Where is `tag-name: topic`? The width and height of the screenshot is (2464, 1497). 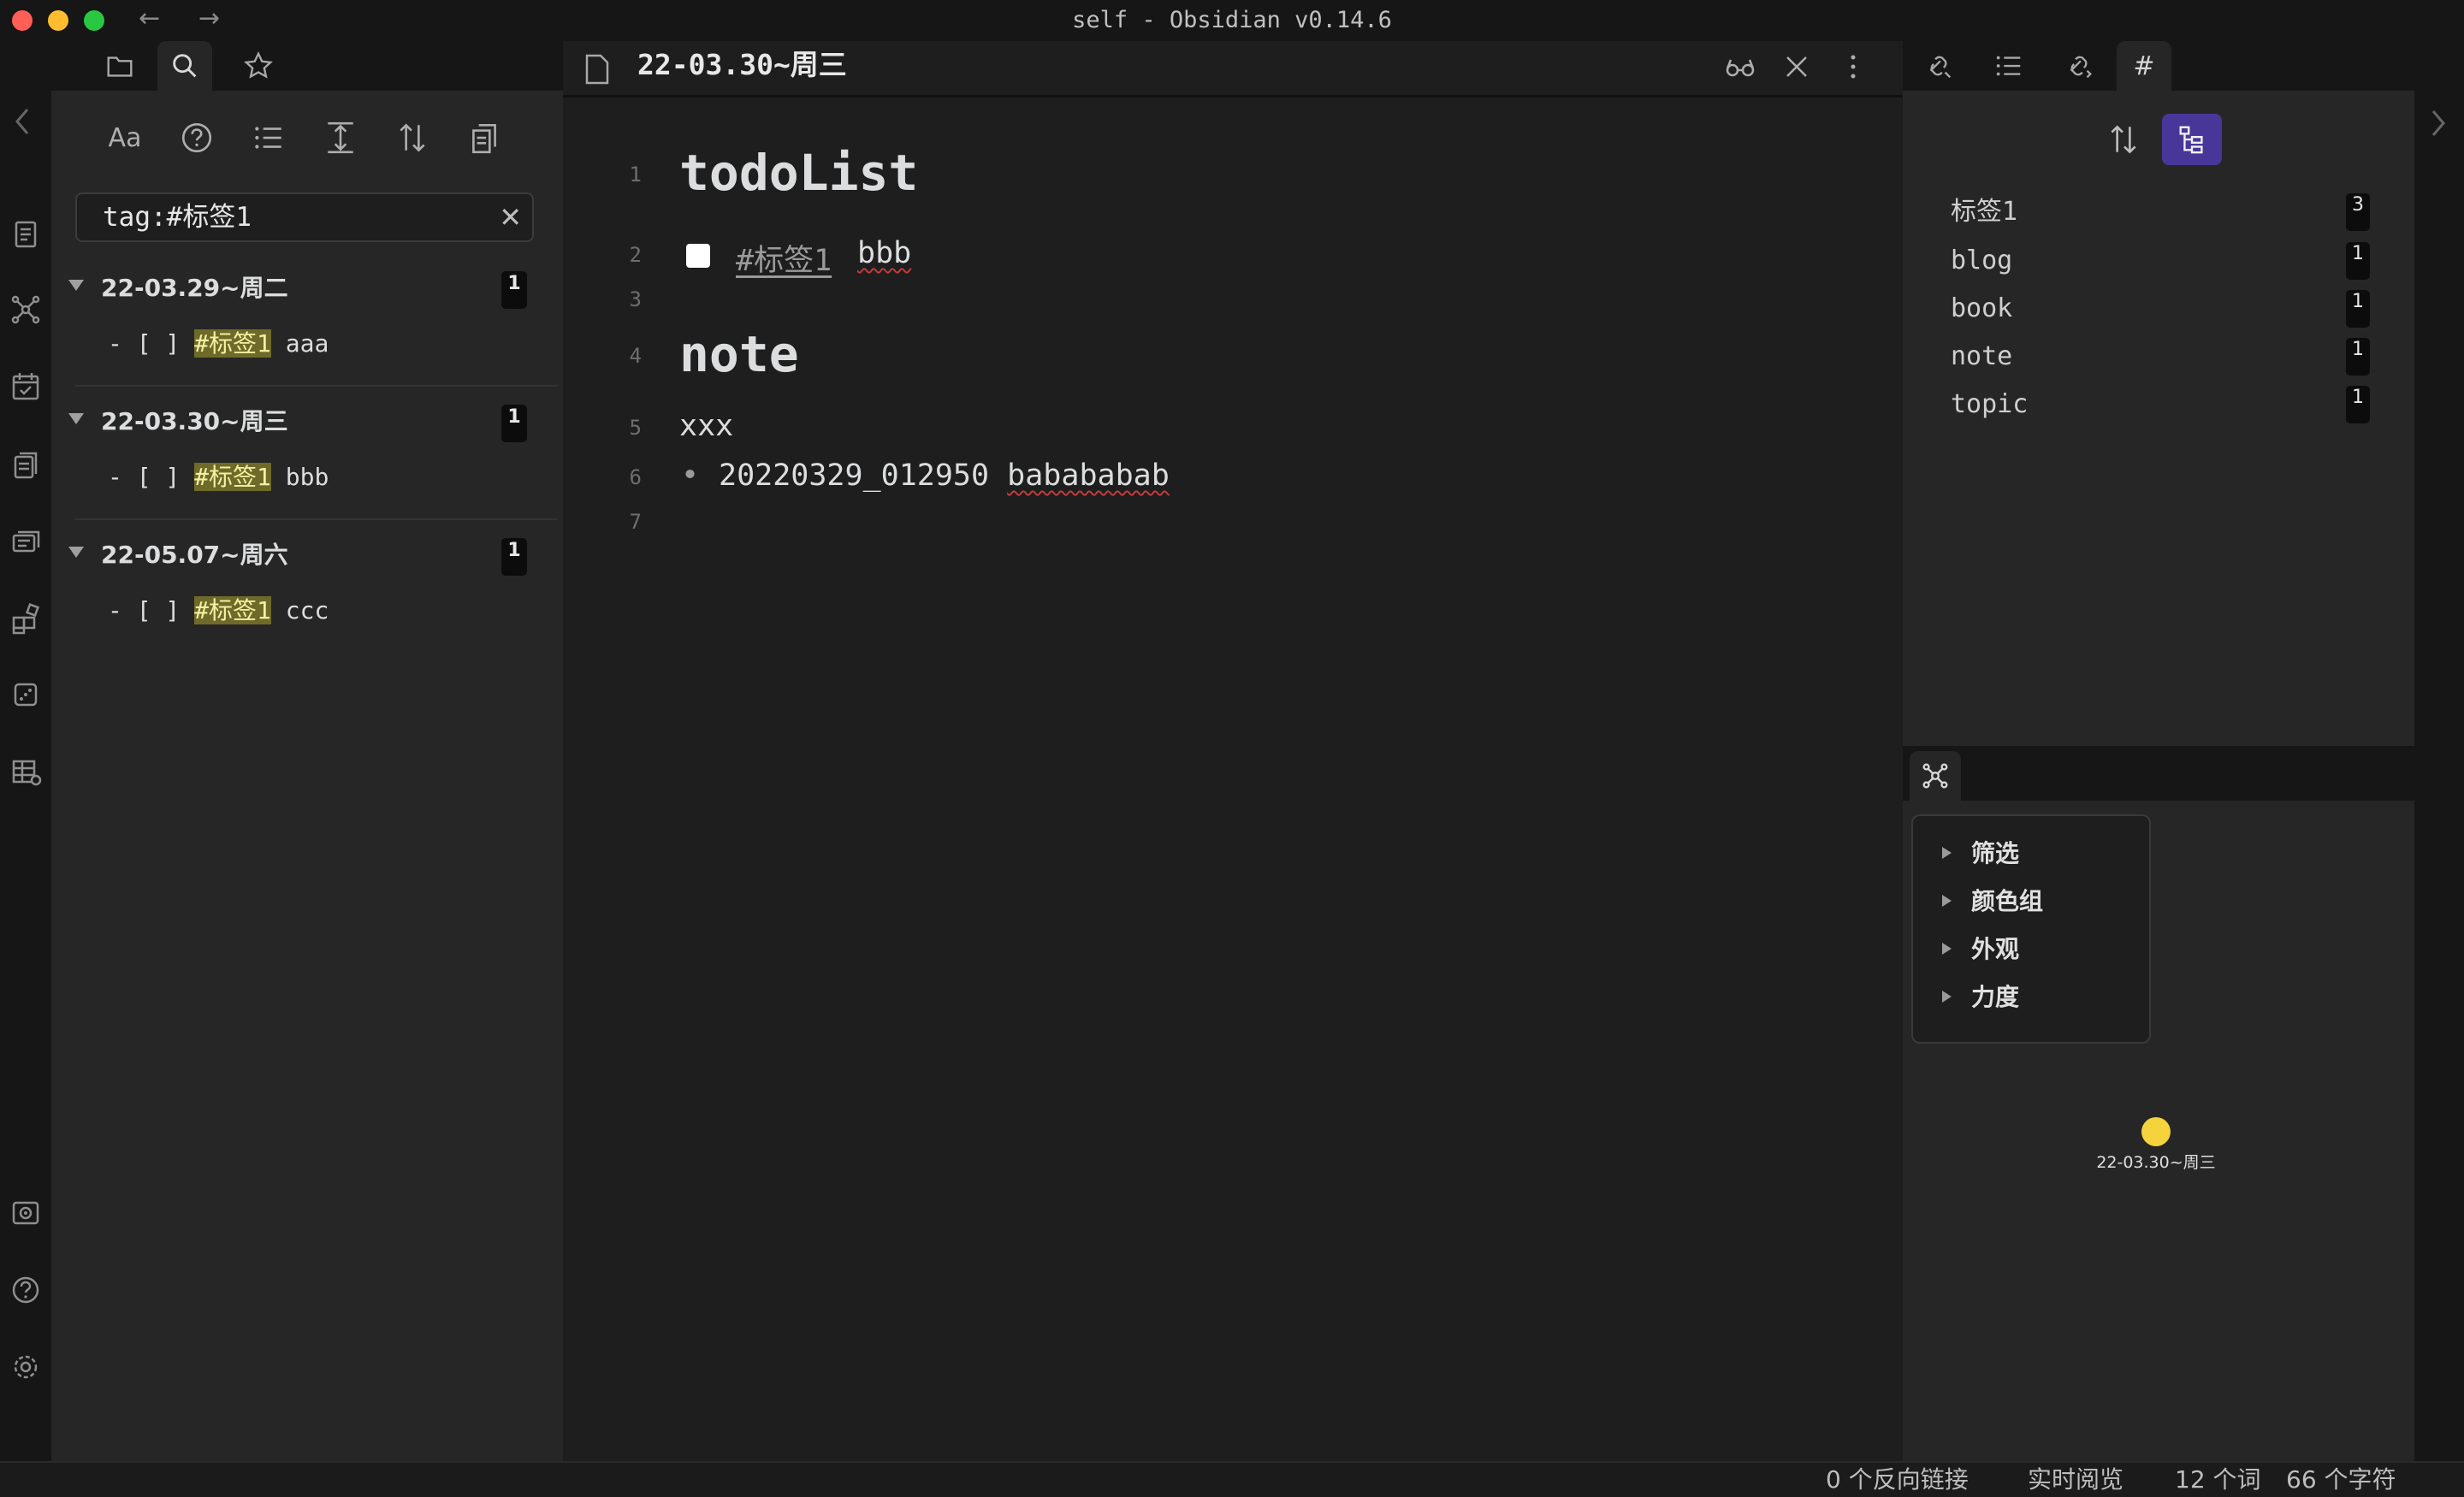
tag-name: topic is located at coordinates (1989, 404).